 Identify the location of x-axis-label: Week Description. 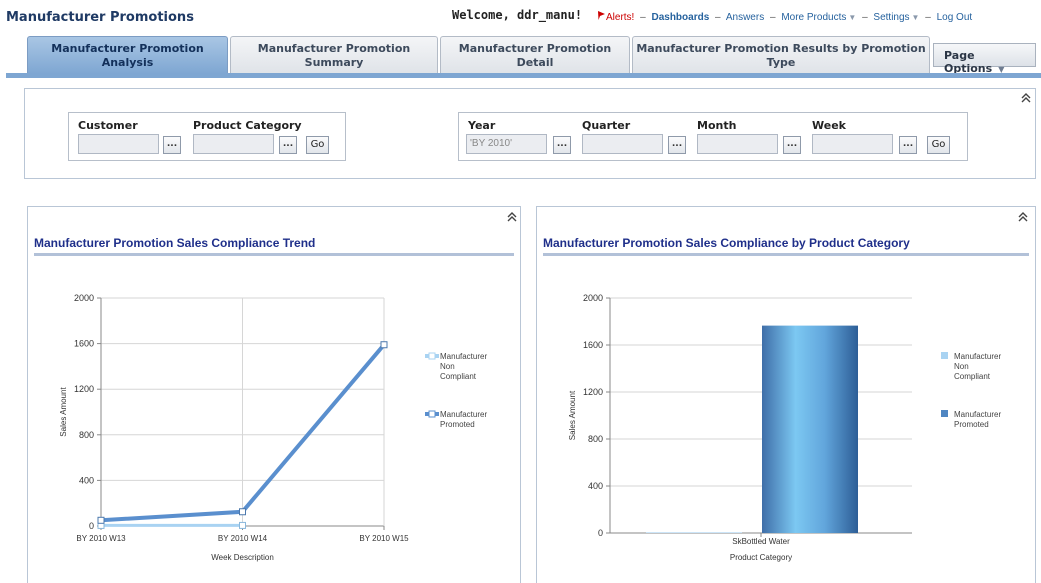
(242, 557).